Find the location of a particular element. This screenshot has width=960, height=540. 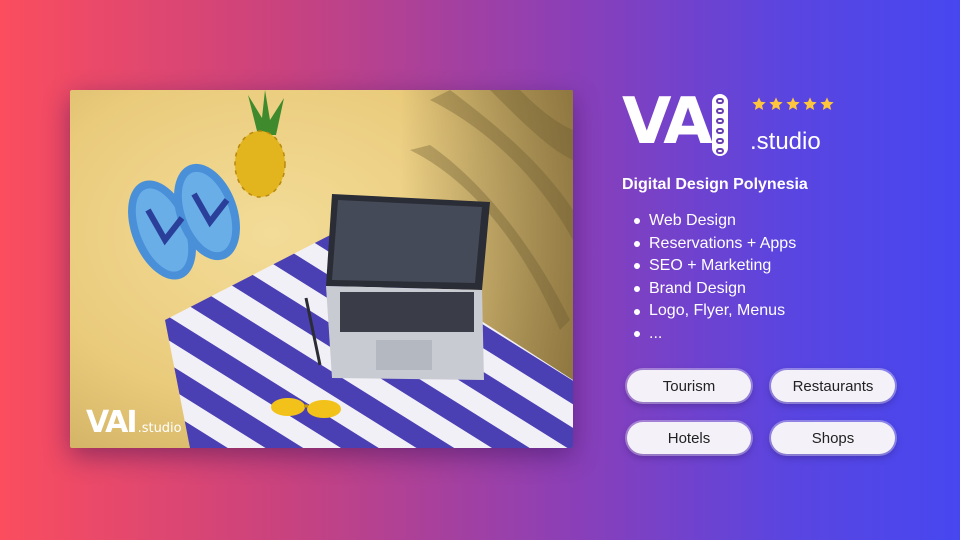

service-label: SEO + Marketing is located at coordinates (710, 266).